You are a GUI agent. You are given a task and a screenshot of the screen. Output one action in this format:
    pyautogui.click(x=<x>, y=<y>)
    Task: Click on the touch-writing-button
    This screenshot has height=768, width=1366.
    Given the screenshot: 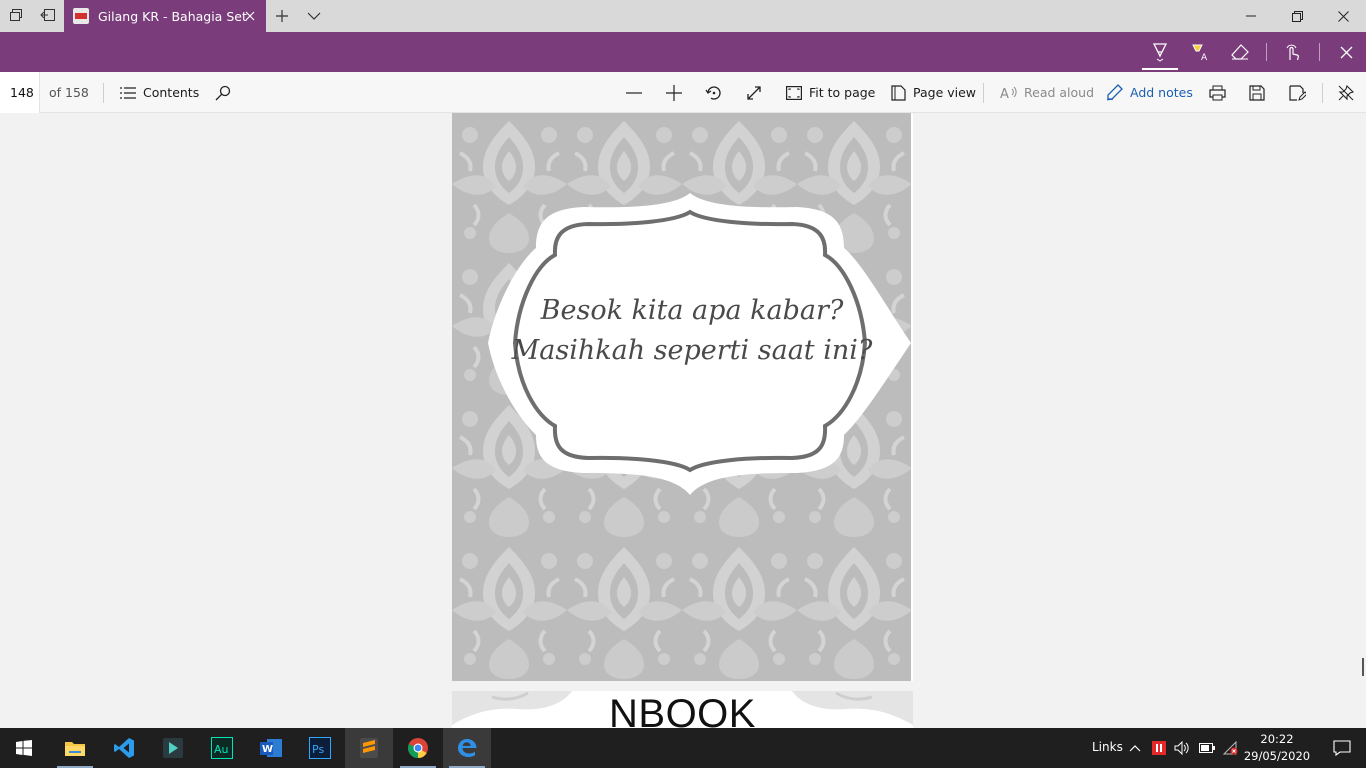 What is the action you would take?
    pyautogui.click(x=1293, y=52)
    